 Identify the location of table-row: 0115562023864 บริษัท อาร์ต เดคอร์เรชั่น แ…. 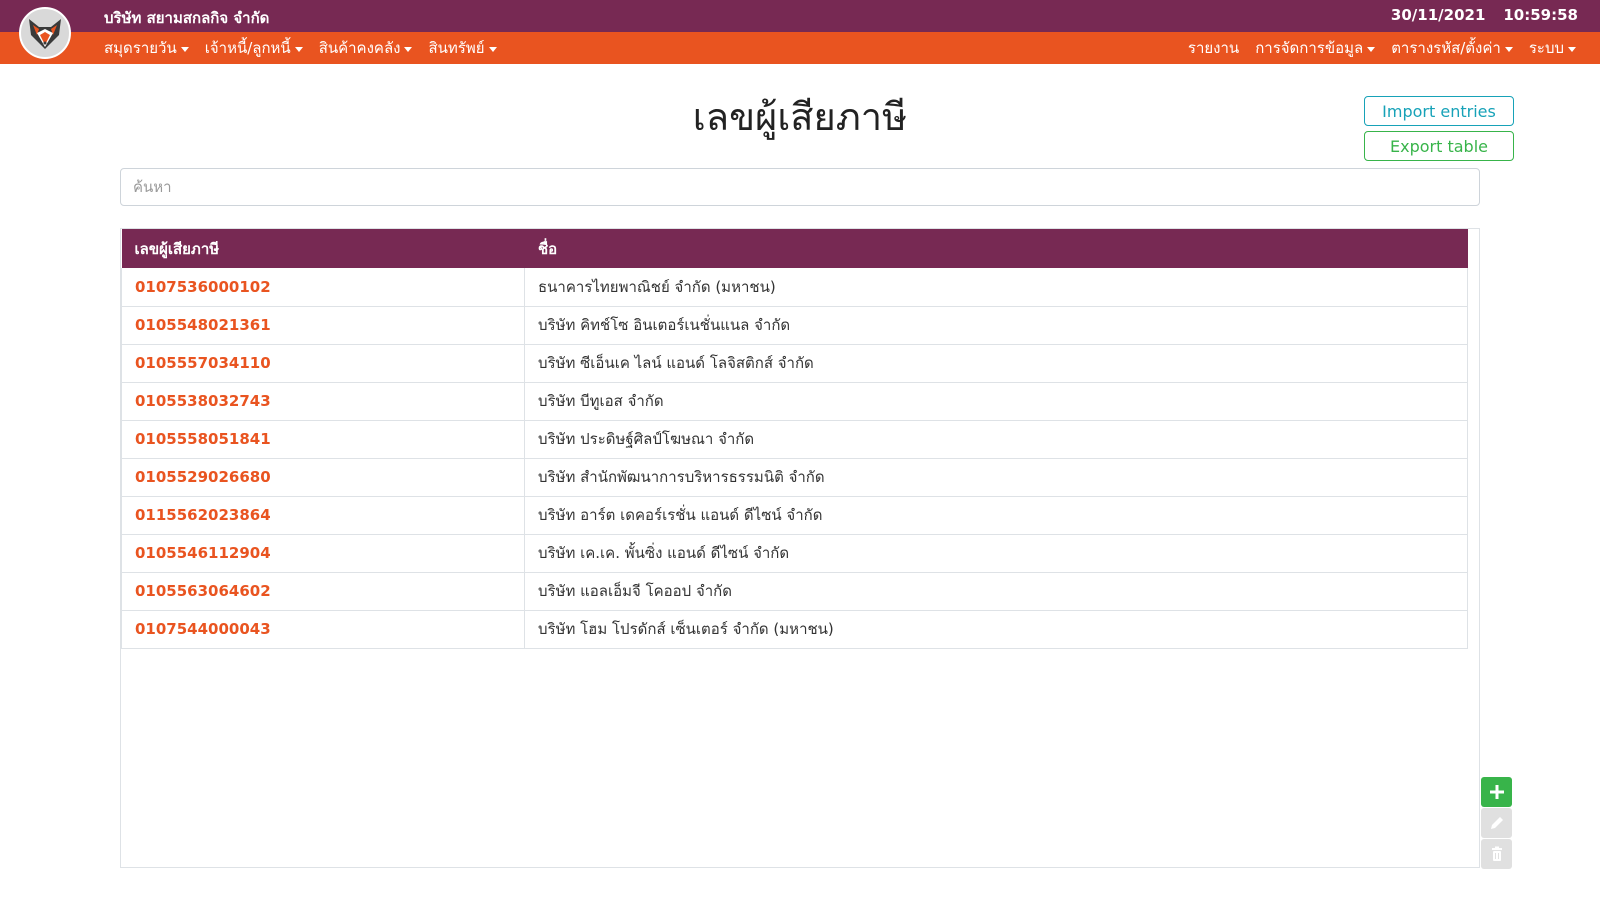
(794, 515).